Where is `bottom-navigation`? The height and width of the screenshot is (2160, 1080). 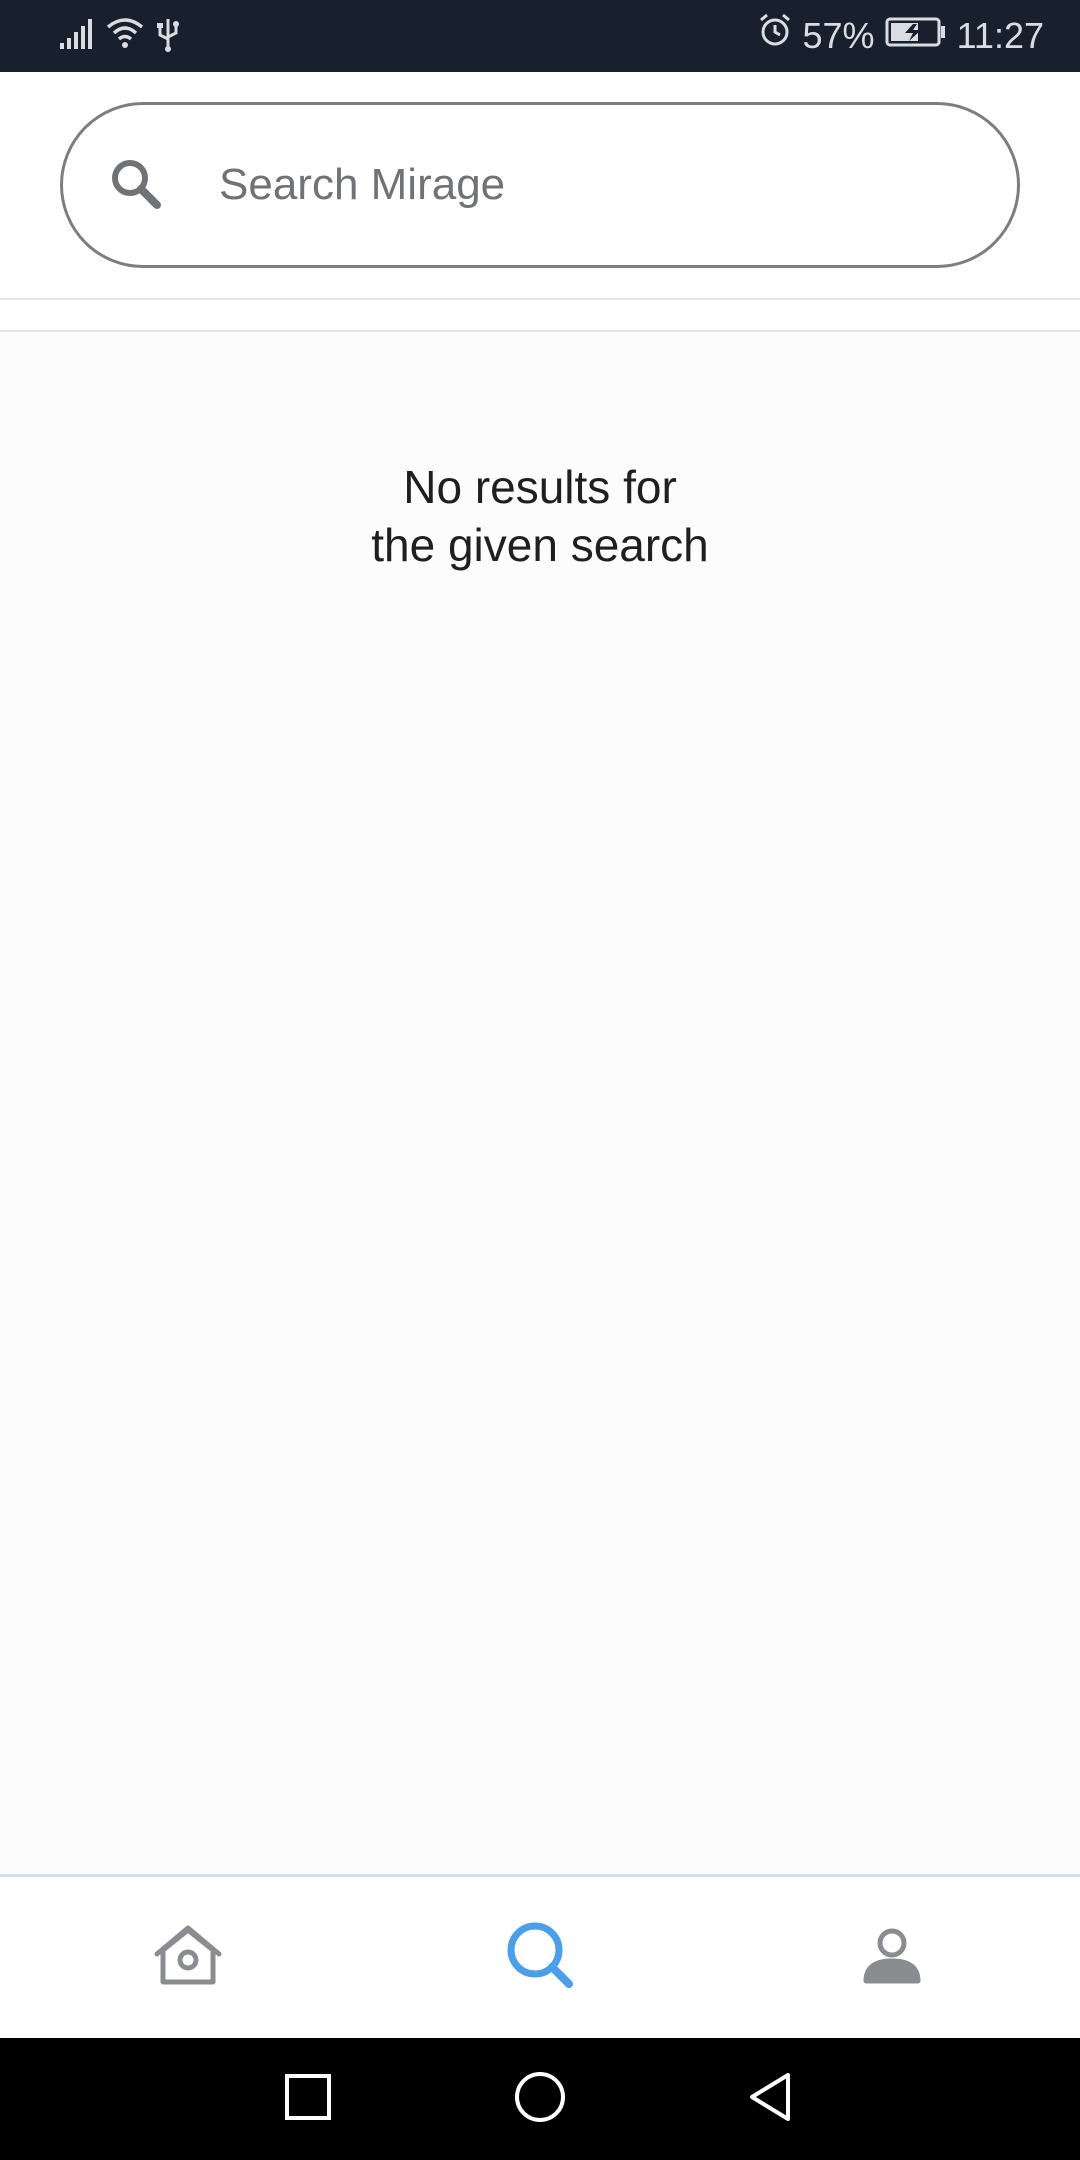 bottom-navigation is located at coordinates (540, 1956).